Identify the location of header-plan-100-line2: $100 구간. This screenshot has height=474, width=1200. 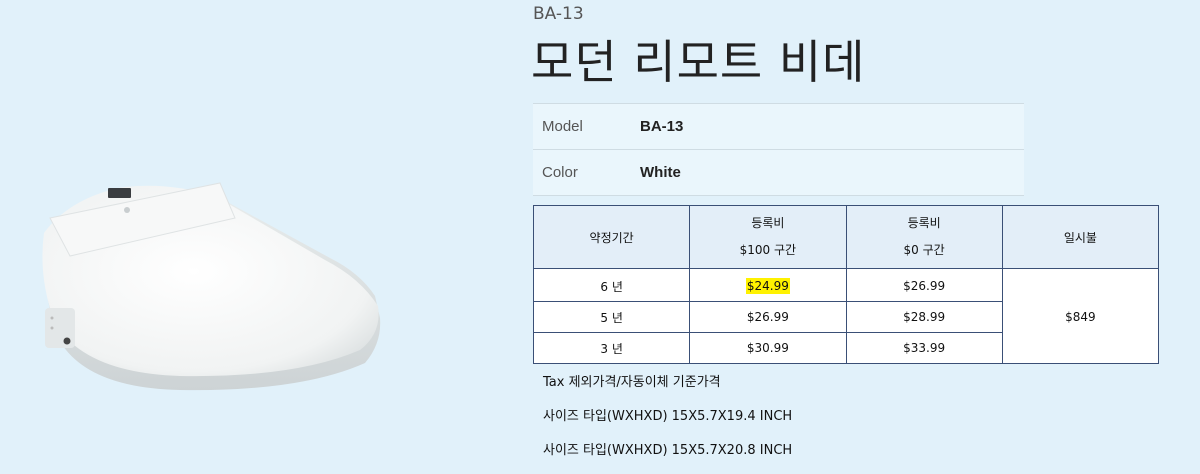
(768, 250).